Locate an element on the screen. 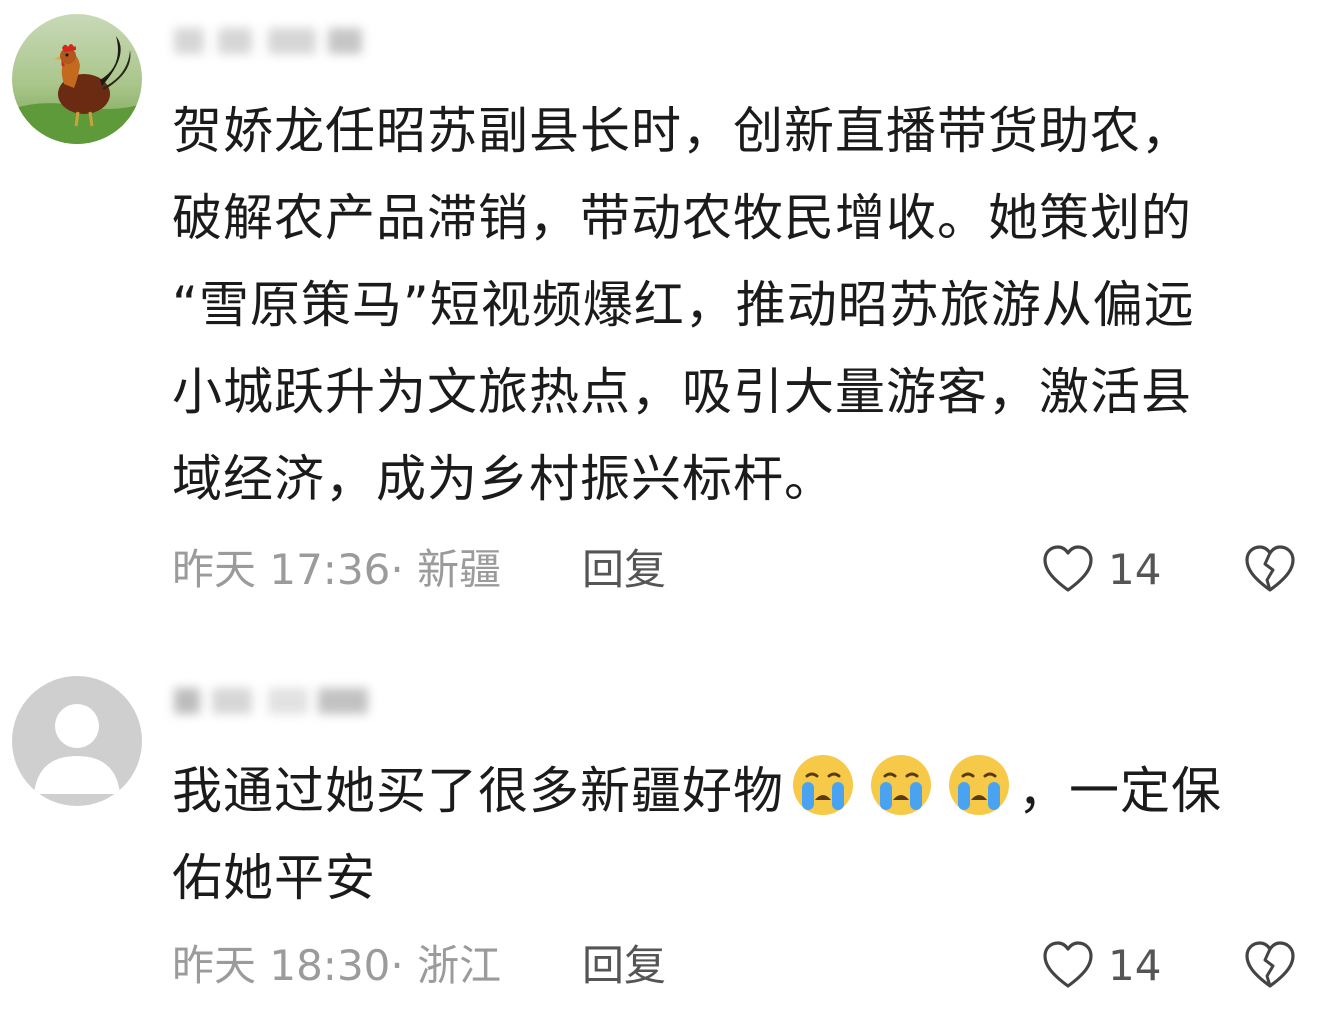  comment-line: “雪原策马”短视频爆红，推动昭苏旅游从偏远 is located at coordinates (683, 305).